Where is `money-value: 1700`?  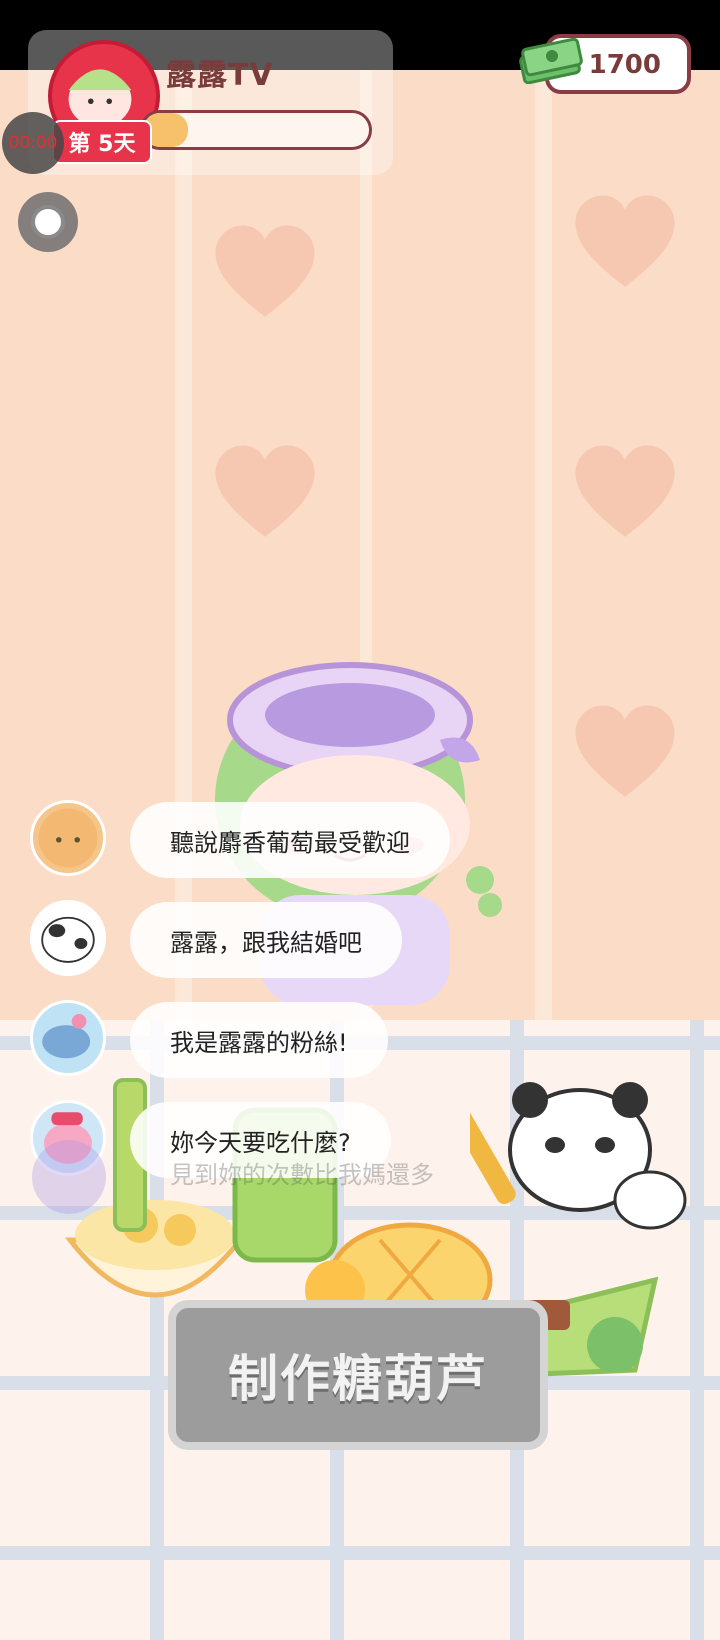
money-value: 1700 is located at coordinates (624, 65).